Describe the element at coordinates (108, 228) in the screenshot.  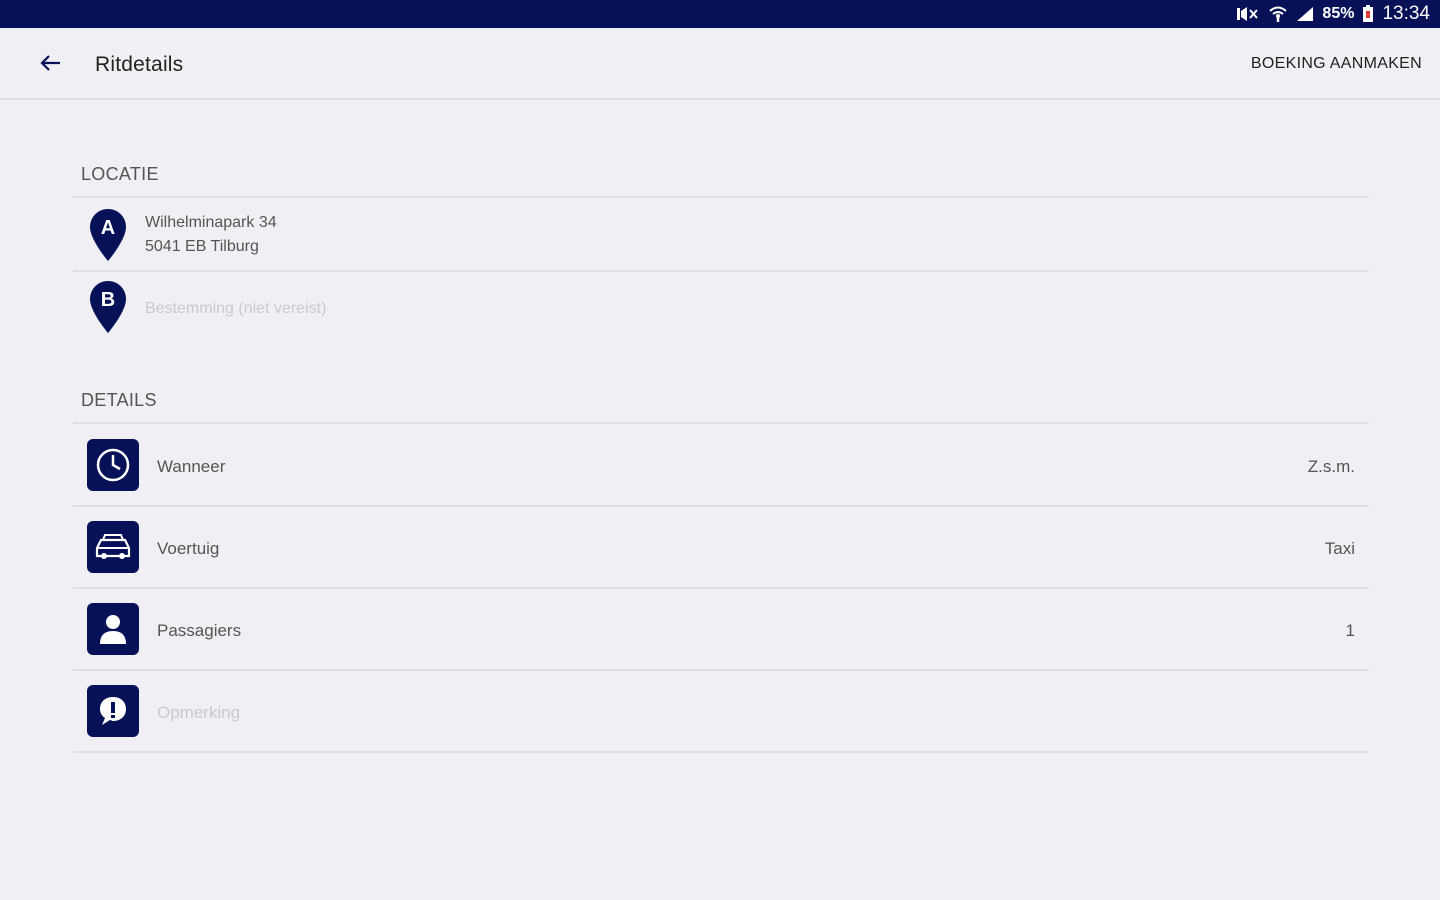
I see `pickup-marker-letter: A` at that location.